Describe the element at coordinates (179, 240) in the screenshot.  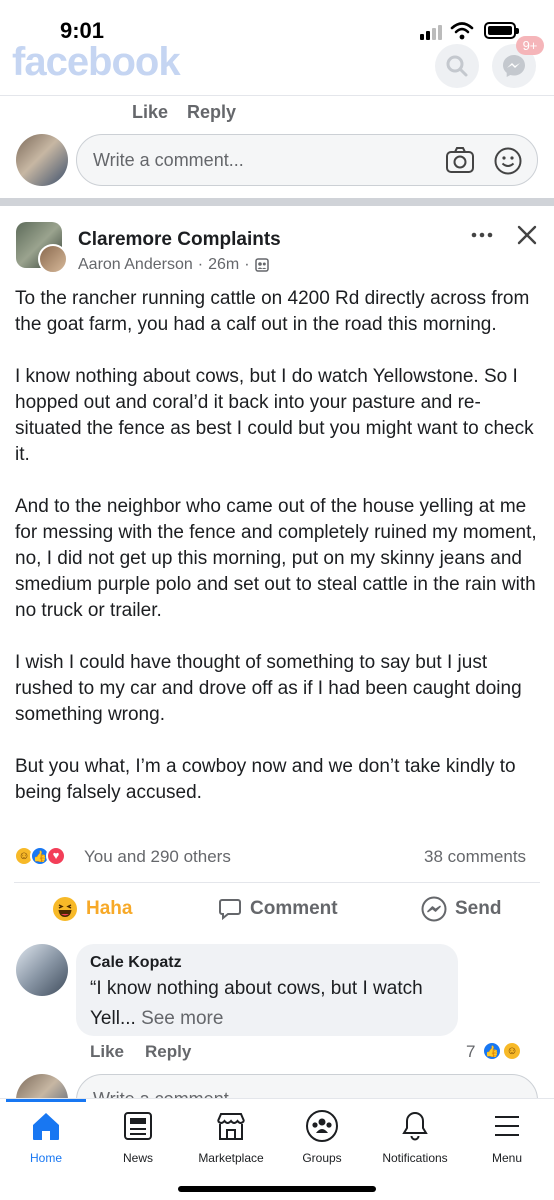
I see `group-name: Claremore Complaints` at that location.